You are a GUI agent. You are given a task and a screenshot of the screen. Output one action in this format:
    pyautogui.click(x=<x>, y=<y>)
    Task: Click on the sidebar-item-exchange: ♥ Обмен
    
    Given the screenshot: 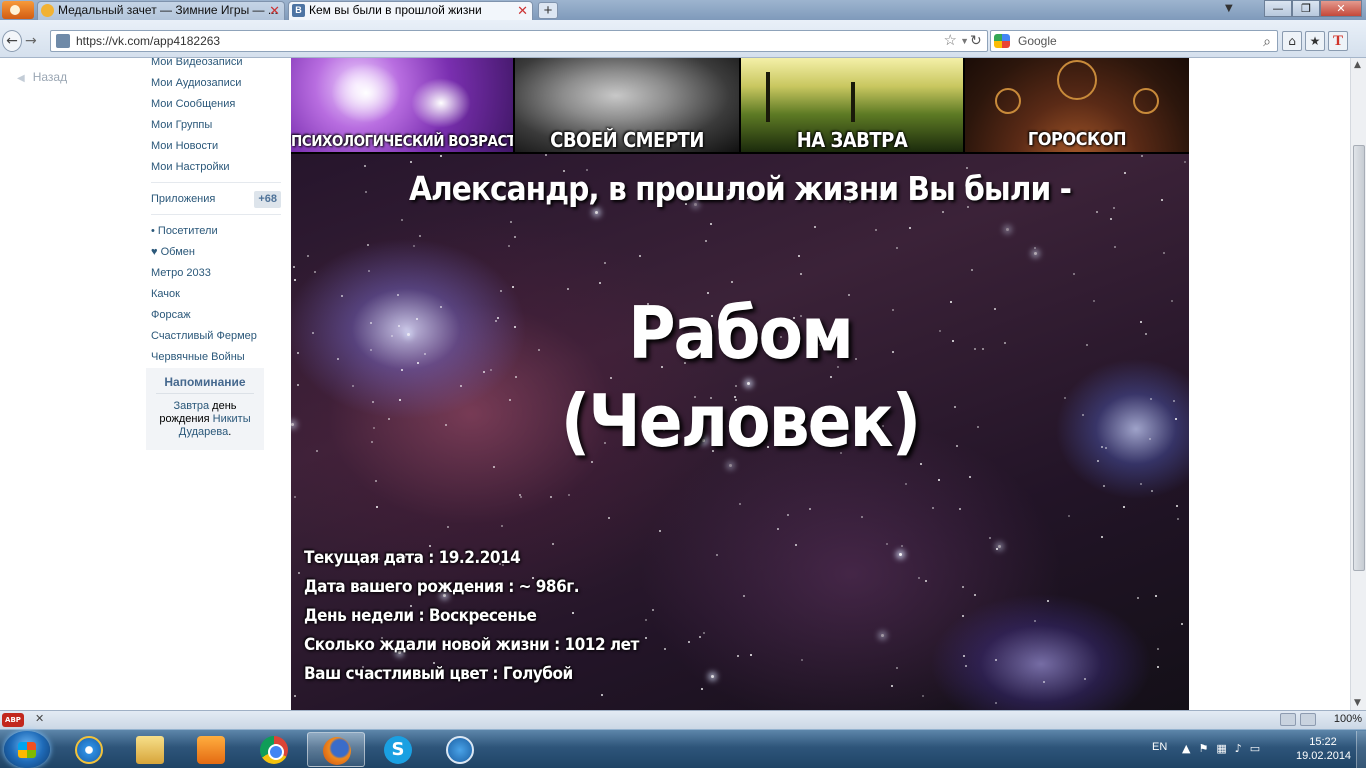 What is the action you would take?
    pyautogui.click(x=216, y=252)
    